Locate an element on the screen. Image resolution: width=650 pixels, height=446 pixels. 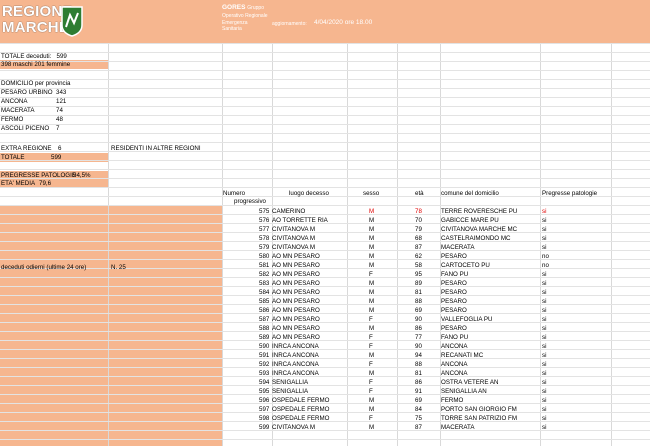
cell-numero: 586 is located at coordinates (264, 310).